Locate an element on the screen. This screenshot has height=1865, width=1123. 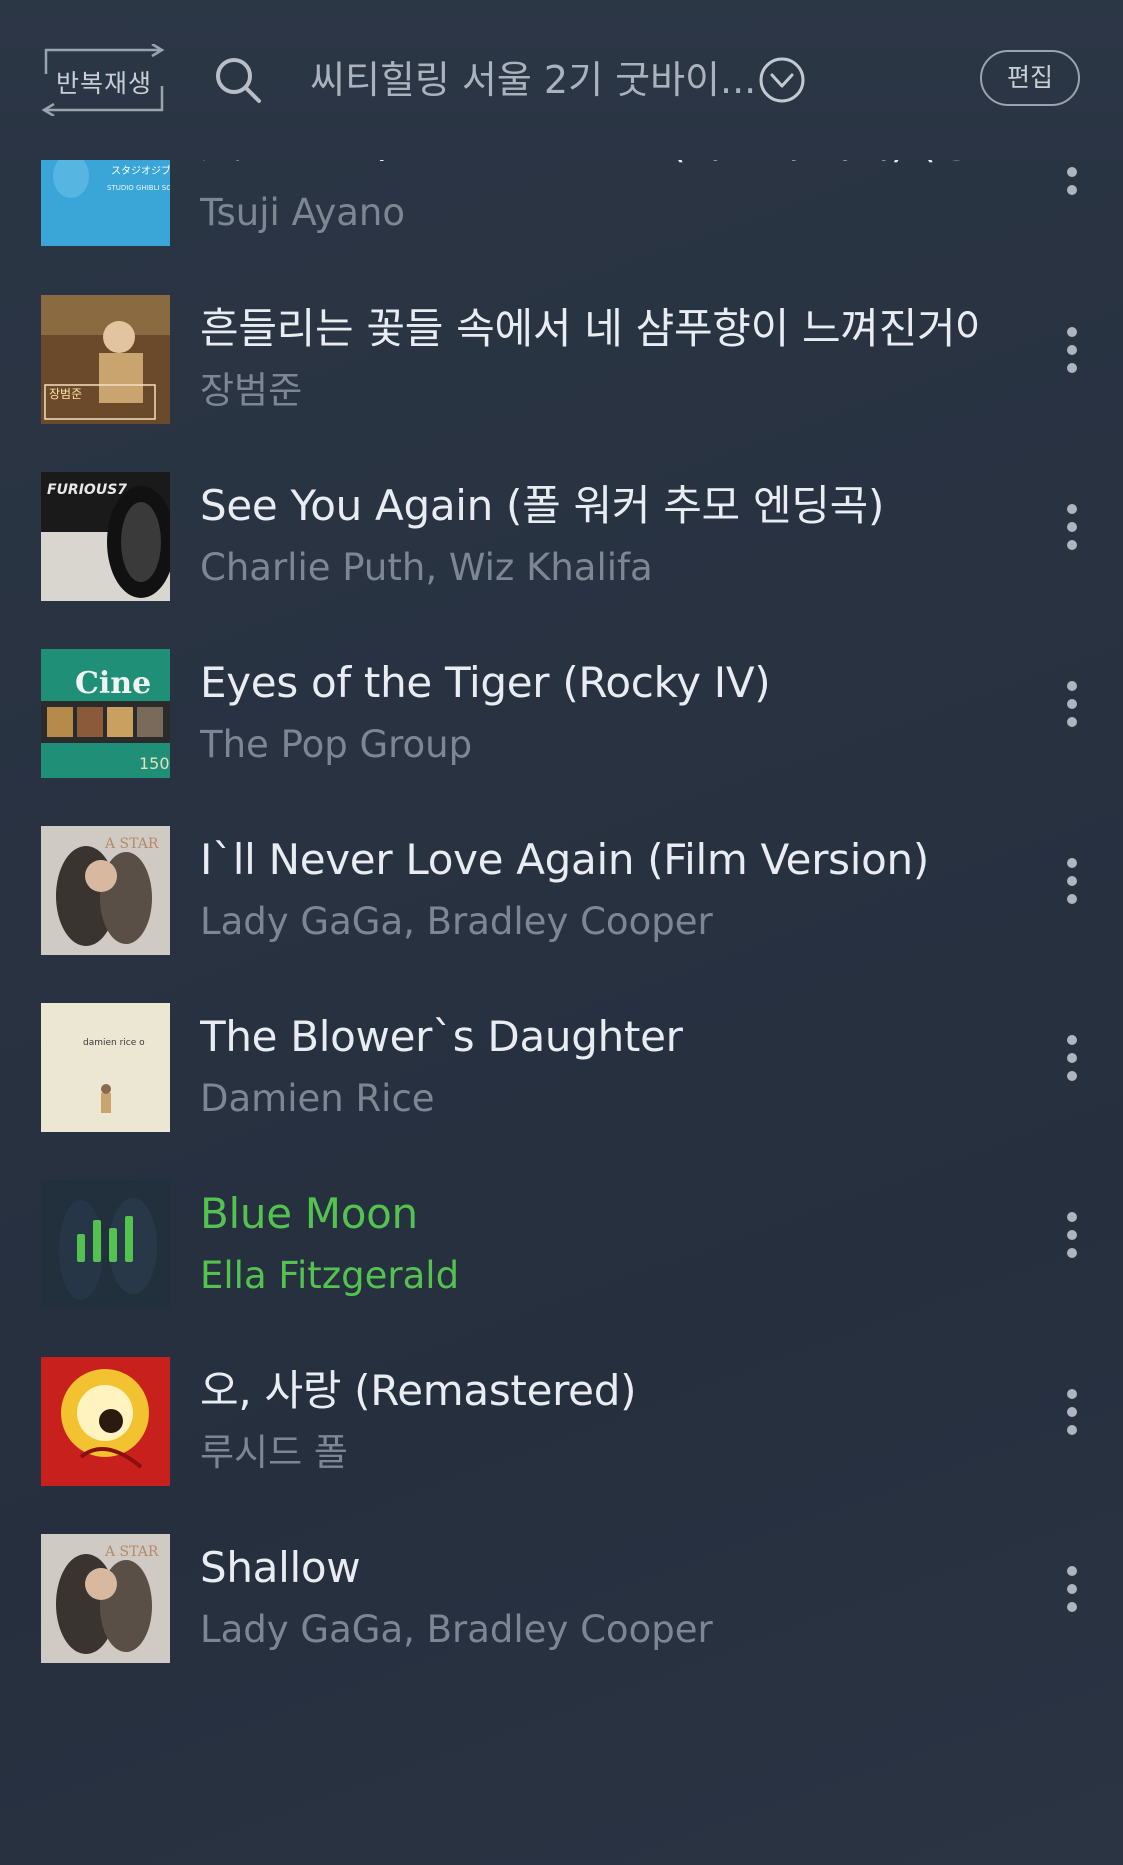
album-cover-text: Cine is located at coordinates (113, 683).